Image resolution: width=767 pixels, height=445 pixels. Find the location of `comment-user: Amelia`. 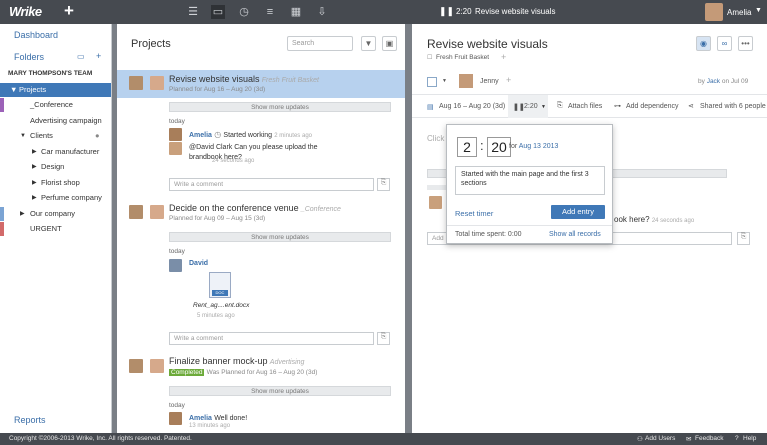

comment-user: Amelia is located at coordinates (200, 418).